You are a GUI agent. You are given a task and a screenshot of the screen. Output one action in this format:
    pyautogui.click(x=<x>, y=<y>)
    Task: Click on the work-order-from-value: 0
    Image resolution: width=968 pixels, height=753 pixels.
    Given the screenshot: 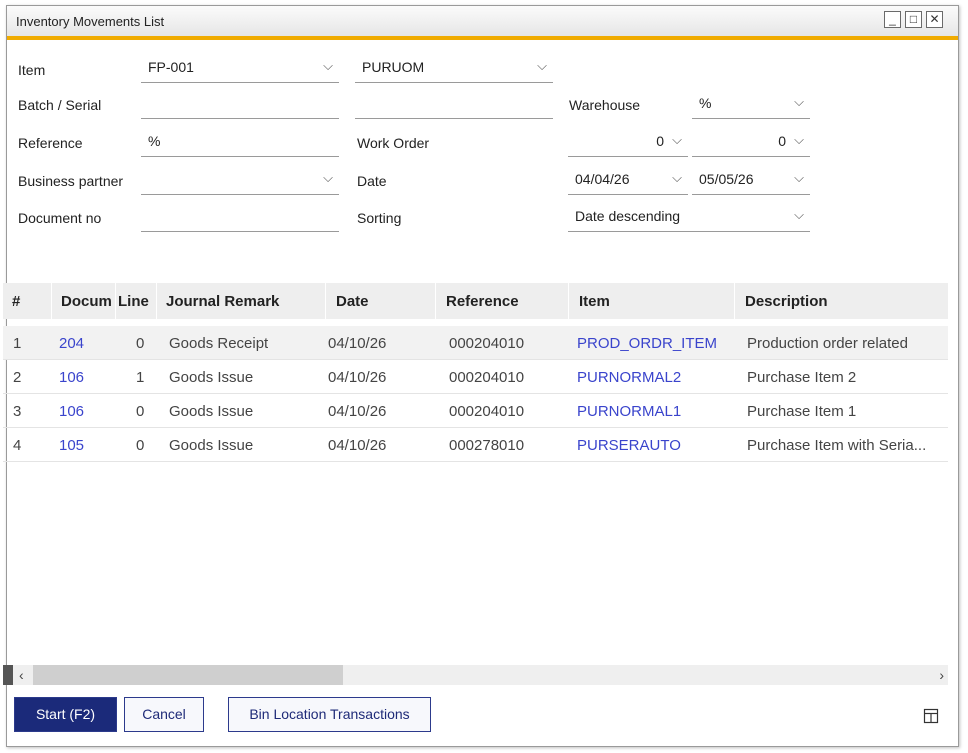 What is the action you would take?
    pyautogui.click(x=660, y=141)
    